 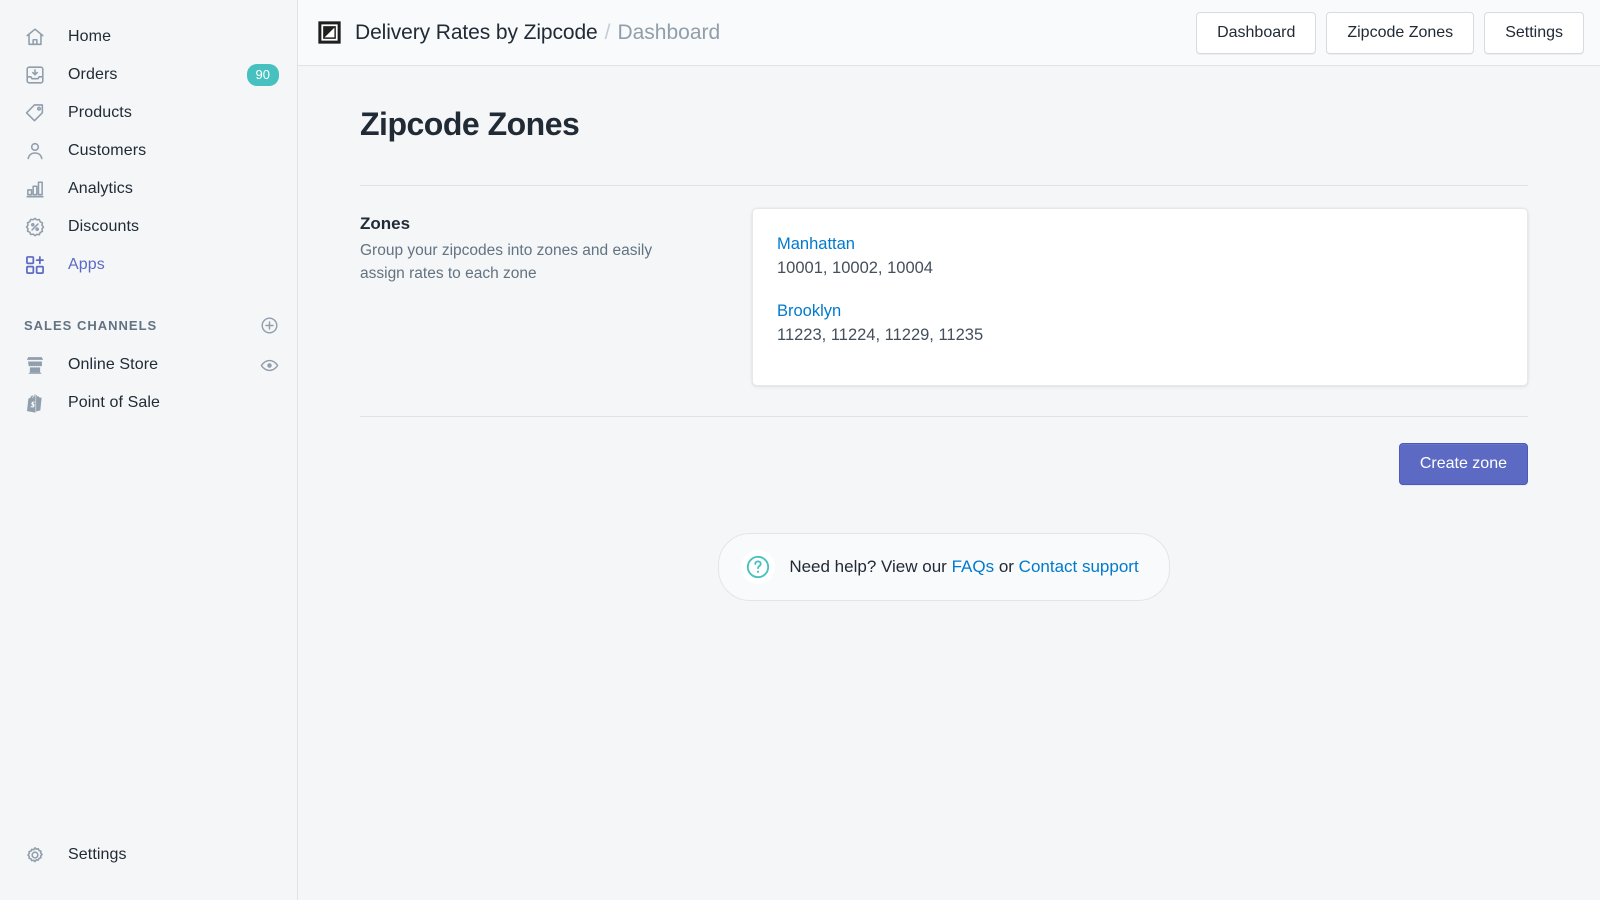 What do you see at coordinates (816, 244) in the screenshot?
I see `zone-link-manhattan: Manhattan` at bounding box center [816, 244].